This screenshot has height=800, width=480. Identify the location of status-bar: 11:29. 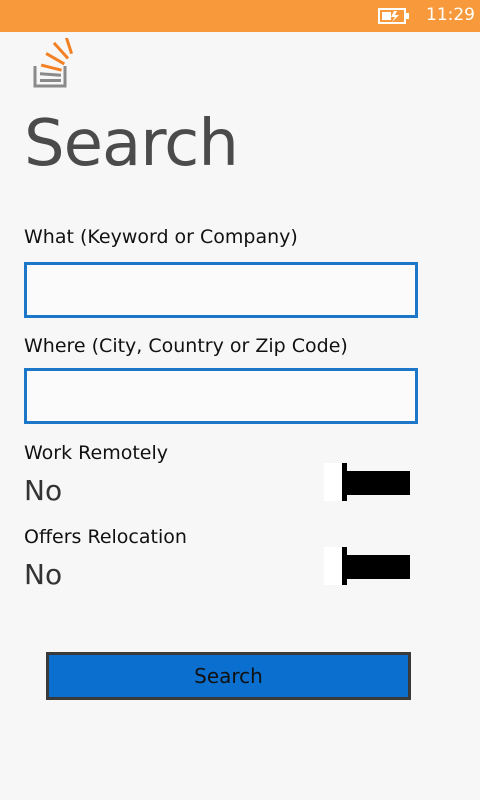
(240, 16).